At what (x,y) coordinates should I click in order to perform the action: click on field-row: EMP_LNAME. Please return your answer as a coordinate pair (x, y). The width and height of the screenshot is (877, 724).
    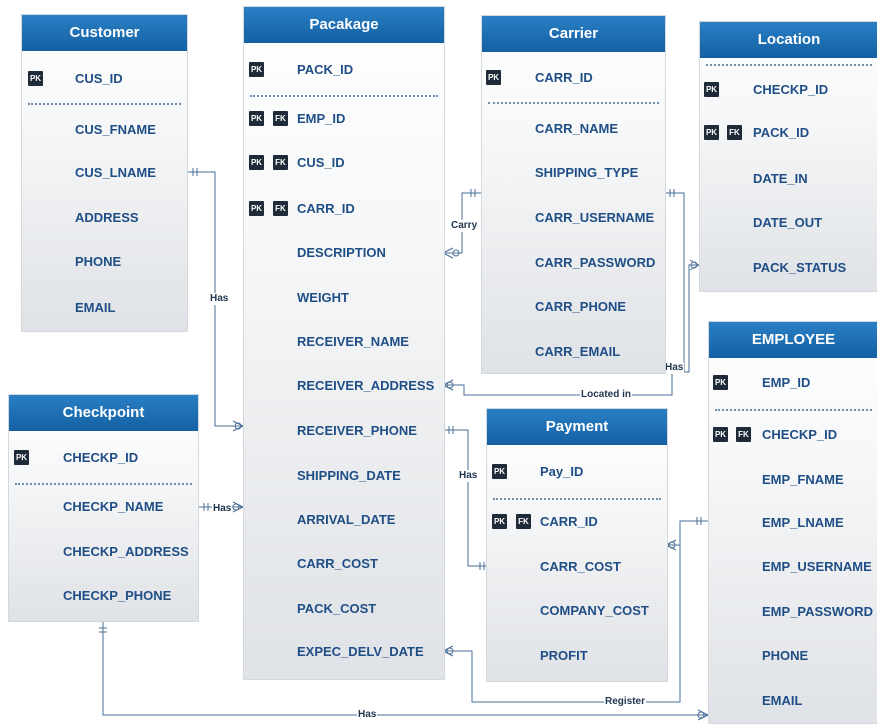
    Looking at the image, I should click on (793, 523).